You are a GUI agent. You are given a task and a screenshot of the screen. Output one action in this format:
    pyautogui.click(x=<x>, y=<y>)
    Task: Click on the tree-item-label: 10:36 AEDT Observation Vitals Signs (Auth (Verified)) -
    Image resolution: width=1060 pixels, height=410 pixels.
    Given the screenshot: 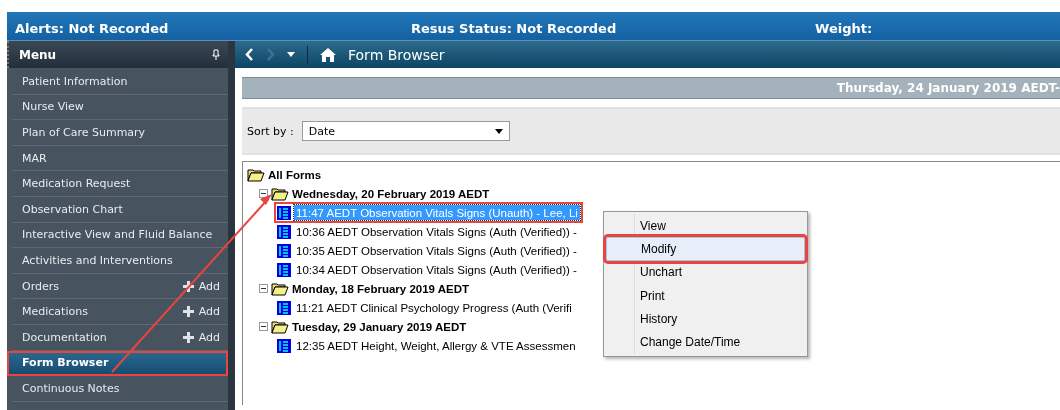 What is the action you would take?
    pyautogui.click(x=436, y=231)
    